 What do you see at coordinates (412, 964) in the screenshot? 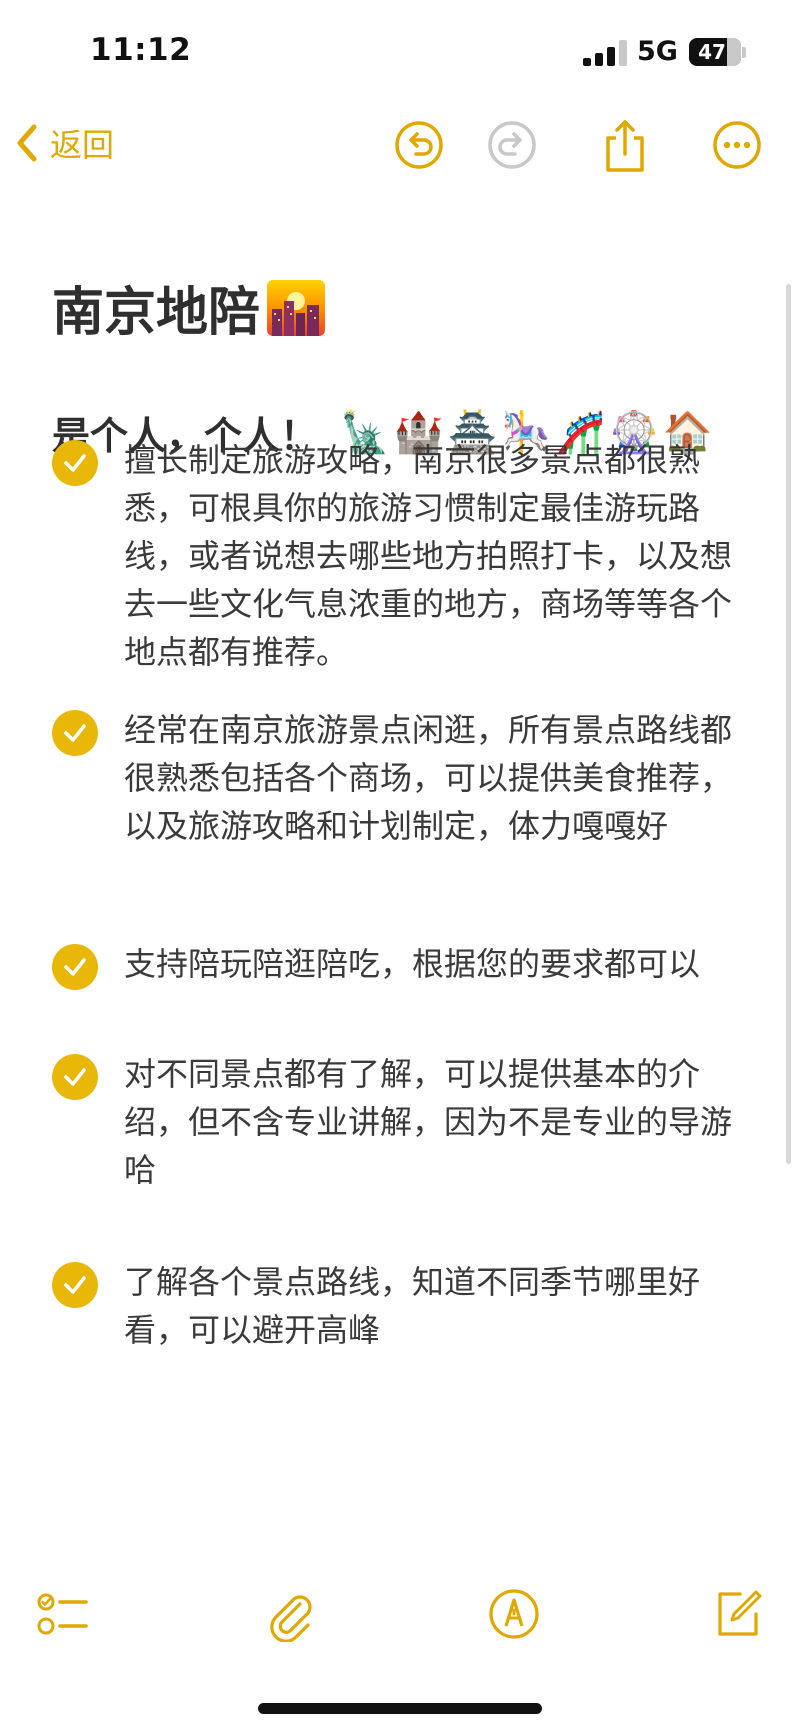
I see `checklist-item-text: 支持陪玩陪逛陪吃，根据您的要求都可以` at bounding box center [412, 964].